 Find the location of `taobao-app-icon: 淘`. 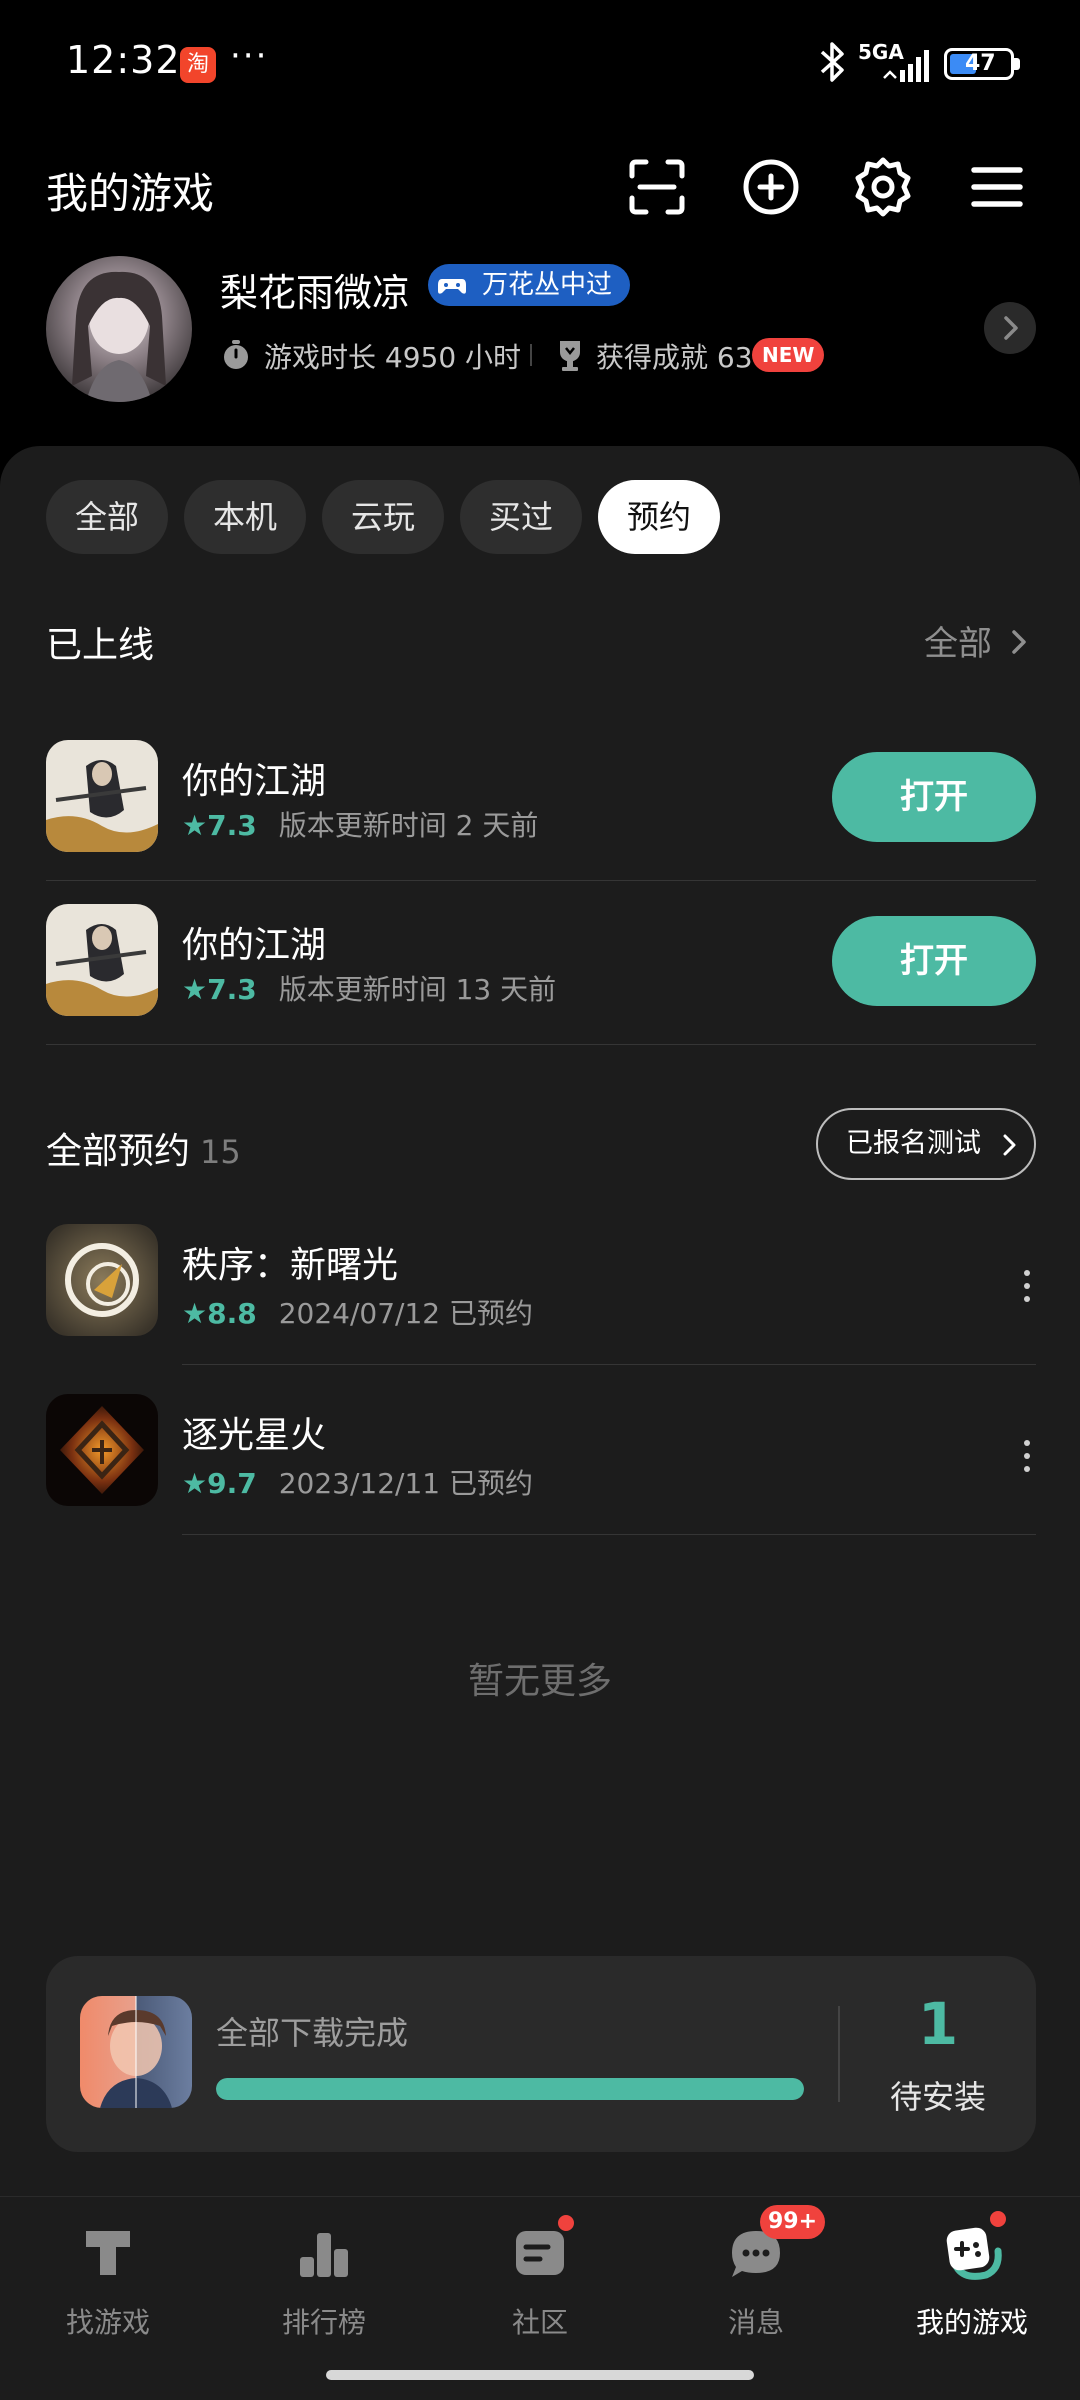

taobao-app-icon: 淘 is located at coordinates (198, 65).